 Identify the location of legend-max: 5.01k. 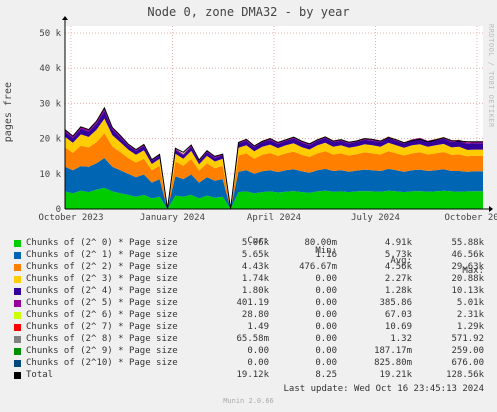
(470, 303).